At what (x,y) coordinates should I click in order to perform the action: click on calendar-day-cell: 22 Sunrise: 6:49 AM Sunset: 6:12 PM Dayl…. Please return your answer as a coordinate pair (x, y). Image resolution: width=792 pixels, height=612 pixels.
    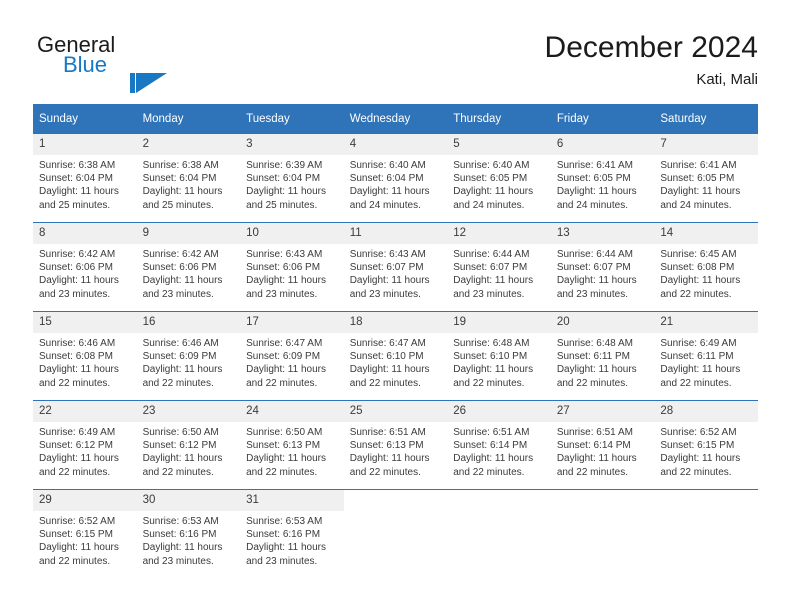
    Looking at the image, I should click on (85, 445).